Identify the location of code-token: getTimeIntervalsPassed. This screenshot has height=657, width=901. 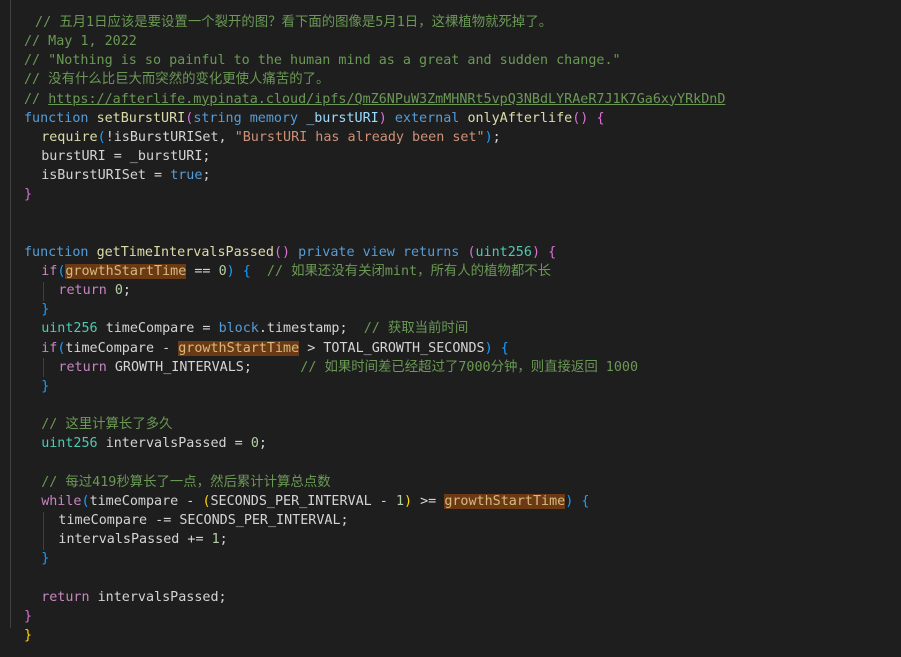
(185, 252).